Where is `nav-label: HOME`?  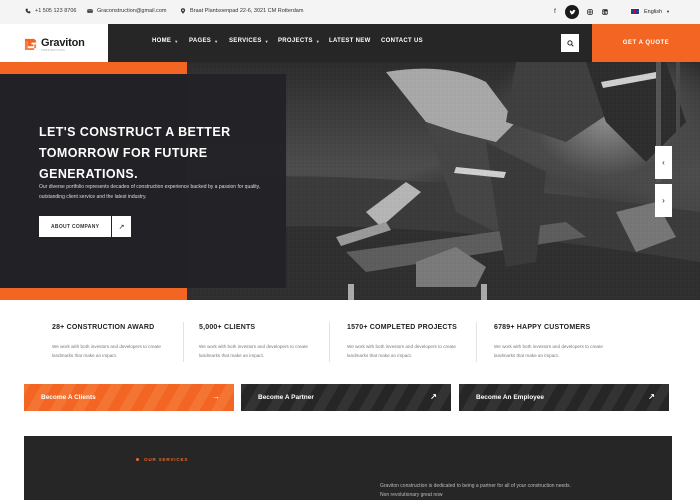 nav-label: HOME is located at coordinates (162, 41).